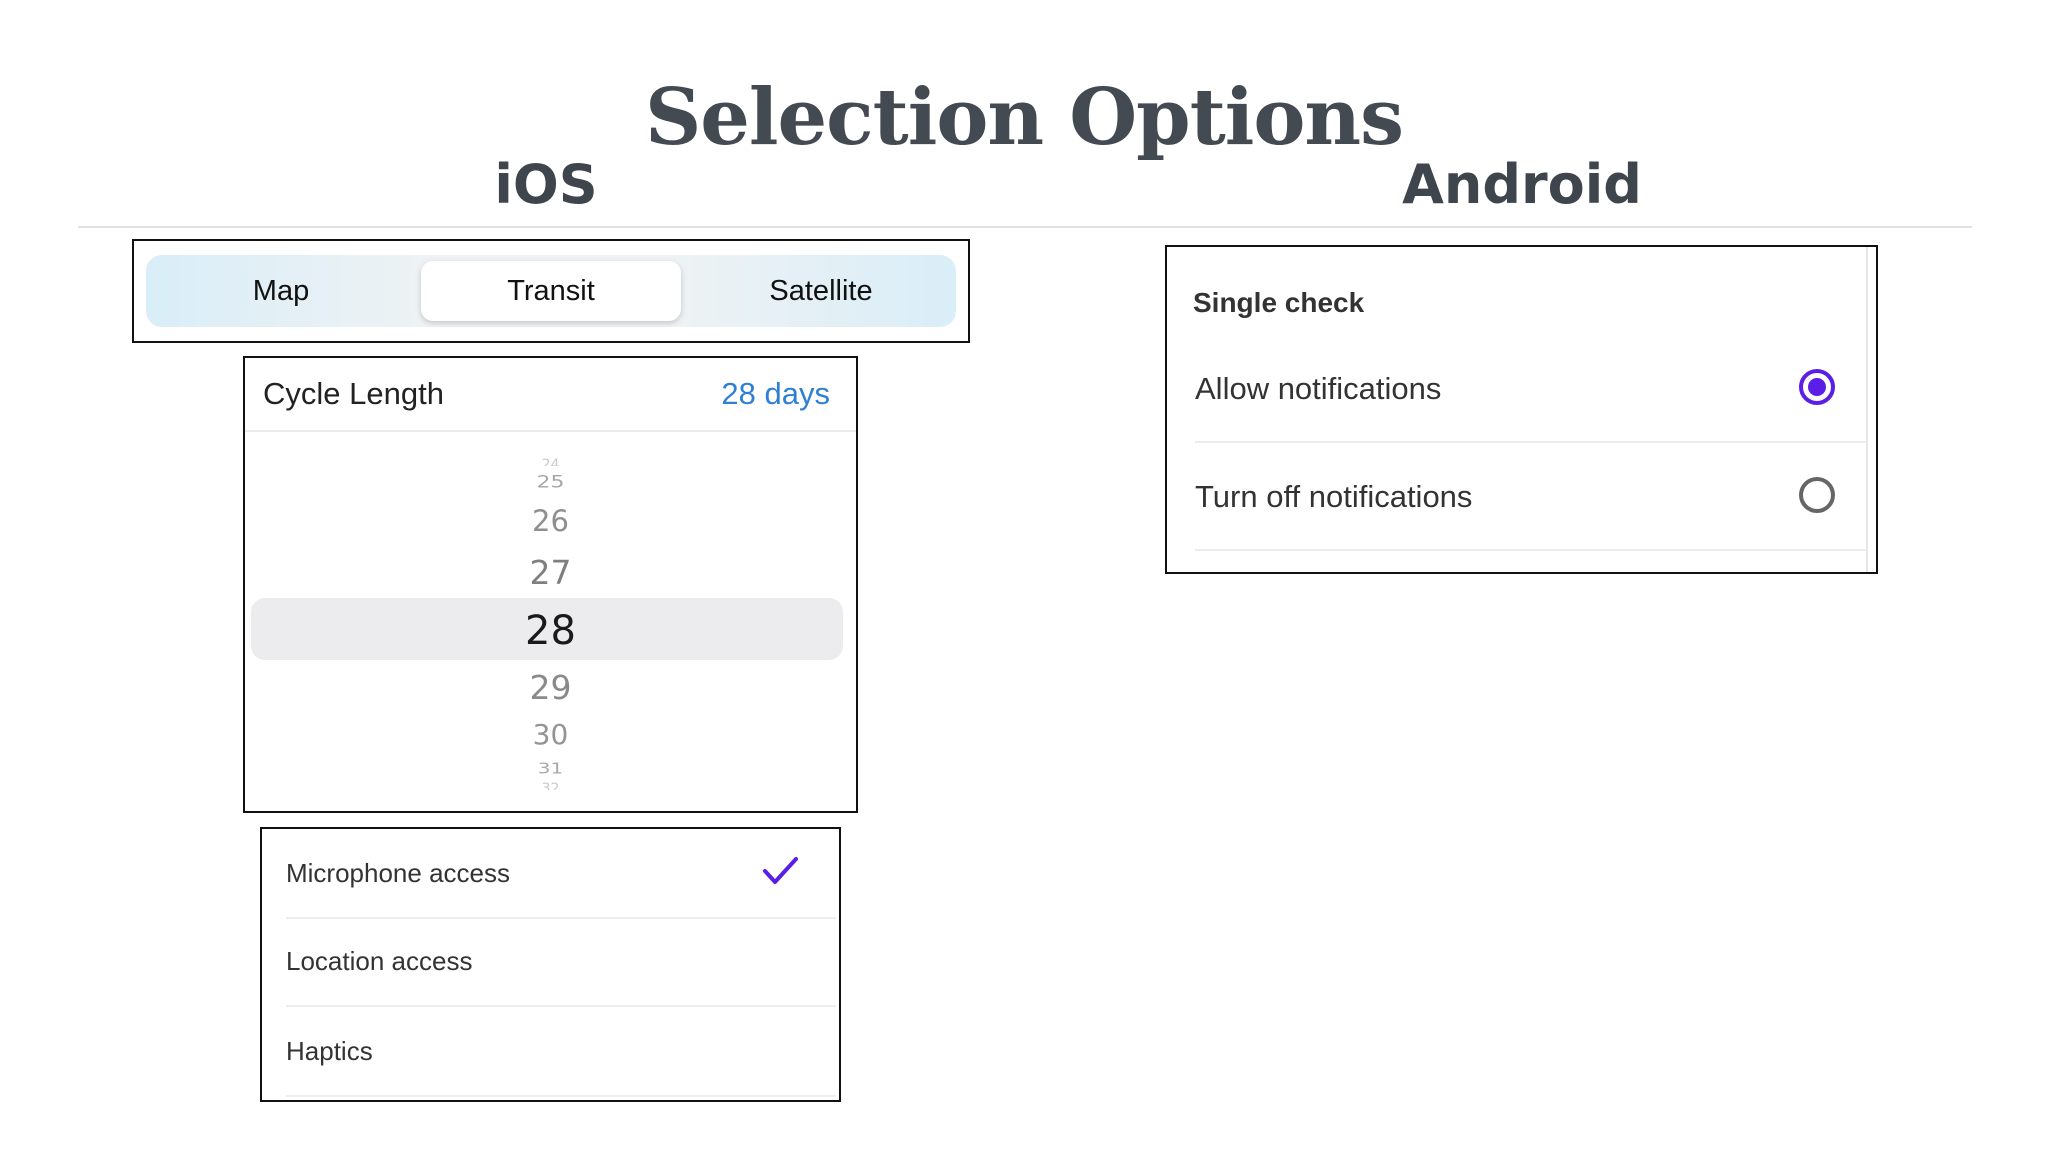  Describe the element at coordinates (550, 734) in the screenshot. I see `picker-number: 30` at that location.